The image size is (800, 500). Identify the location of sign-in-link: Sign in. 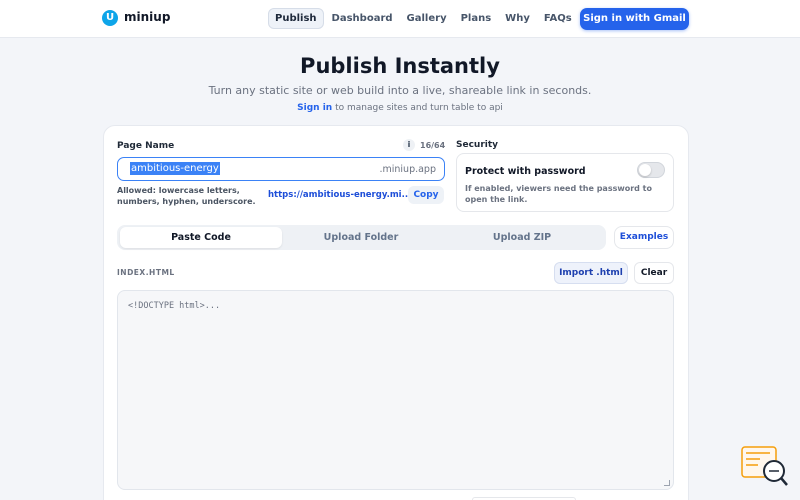
(314, 108).